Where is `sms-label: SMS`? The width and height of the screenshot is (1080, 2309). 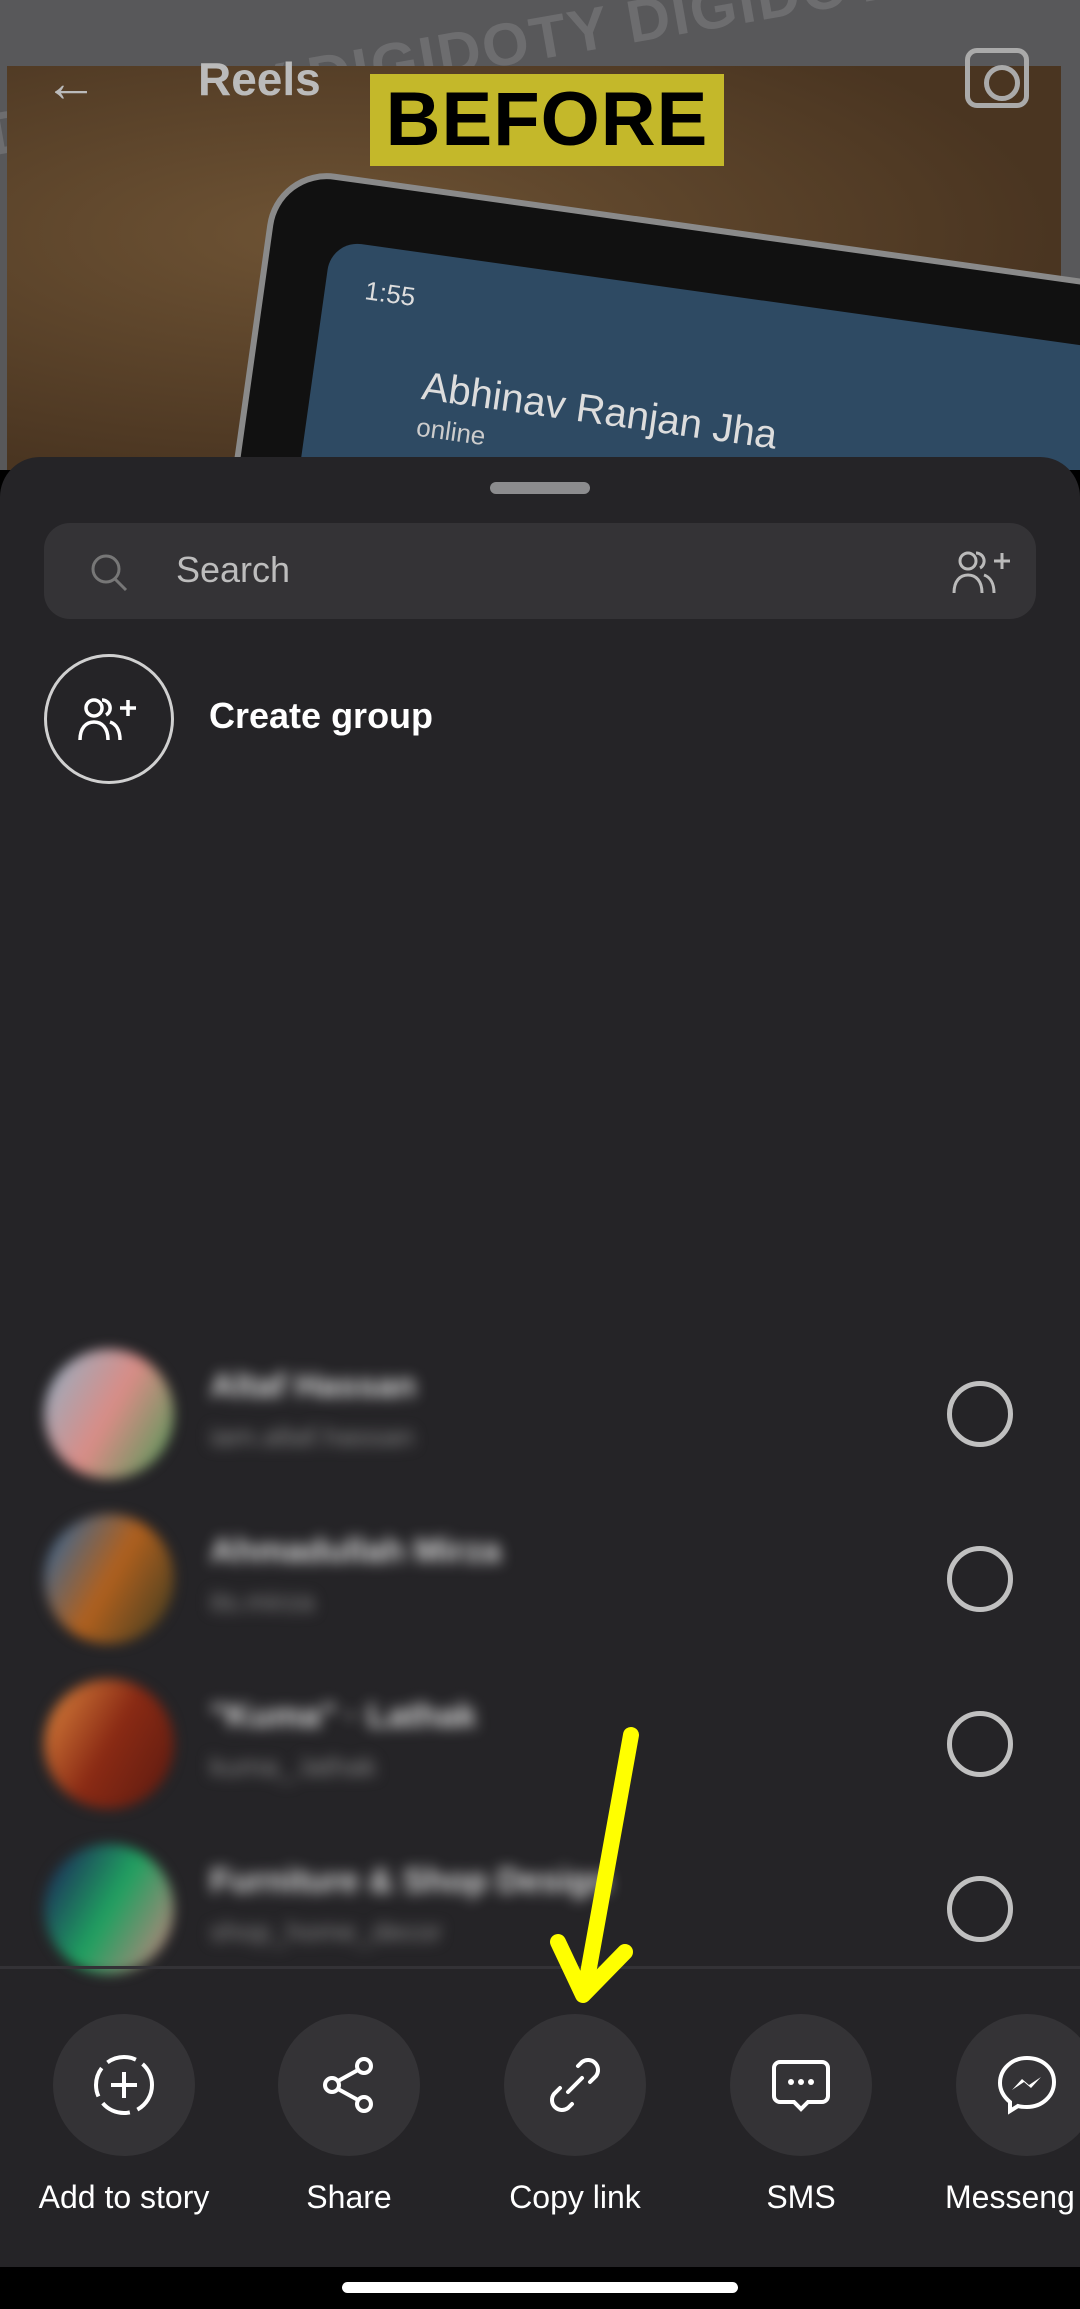 sms-label: SMS is located at coordinates (801, 2197).